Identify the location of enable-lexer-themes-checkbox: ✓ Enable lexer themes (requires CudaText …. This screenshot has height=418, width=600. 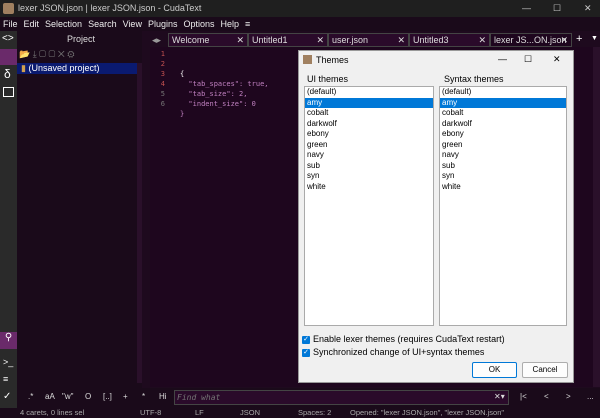
(403, 339).